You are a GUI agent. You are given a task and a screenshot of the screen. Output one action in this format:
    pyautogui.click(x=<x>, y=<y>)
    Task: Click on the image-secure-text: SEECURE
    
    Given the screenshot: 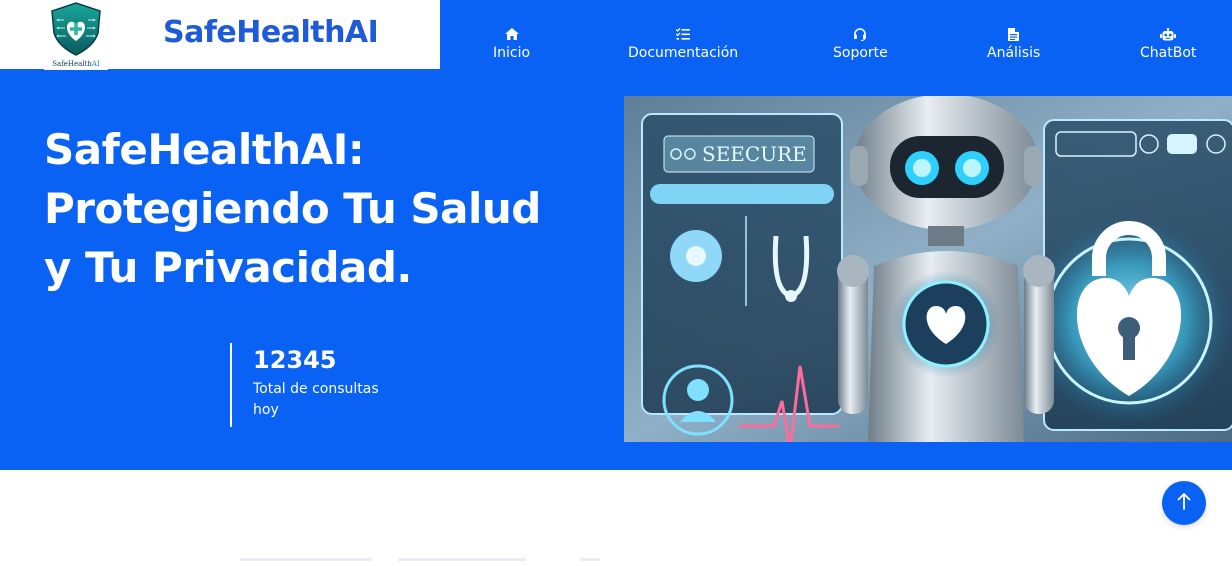 What is the action you would take?
    pyautogui.click(x=754, y=154)
    